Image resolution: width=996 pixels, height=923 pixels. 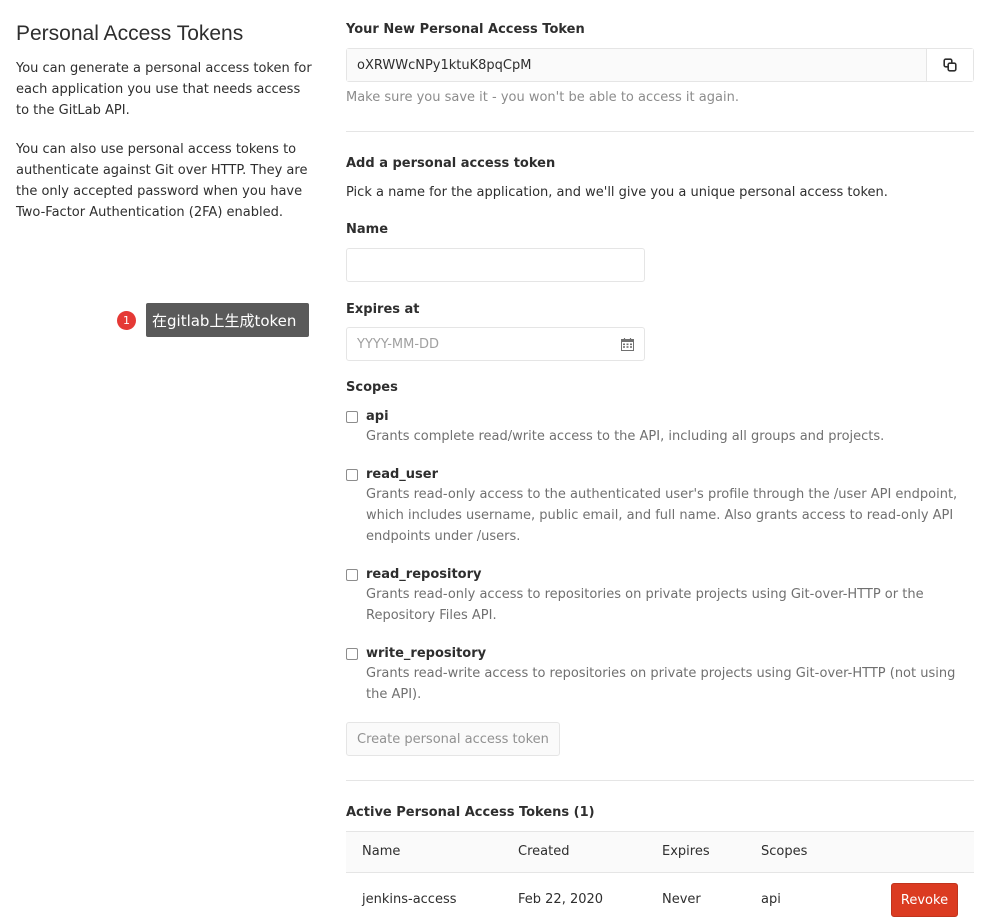 What do you see at coordinates (771, 899) in the screenshot?
I see `token-scopes: api` at bounding box center [771, 899].